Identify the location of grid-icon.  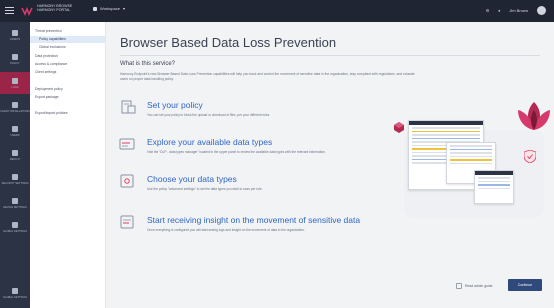
(15, 32).